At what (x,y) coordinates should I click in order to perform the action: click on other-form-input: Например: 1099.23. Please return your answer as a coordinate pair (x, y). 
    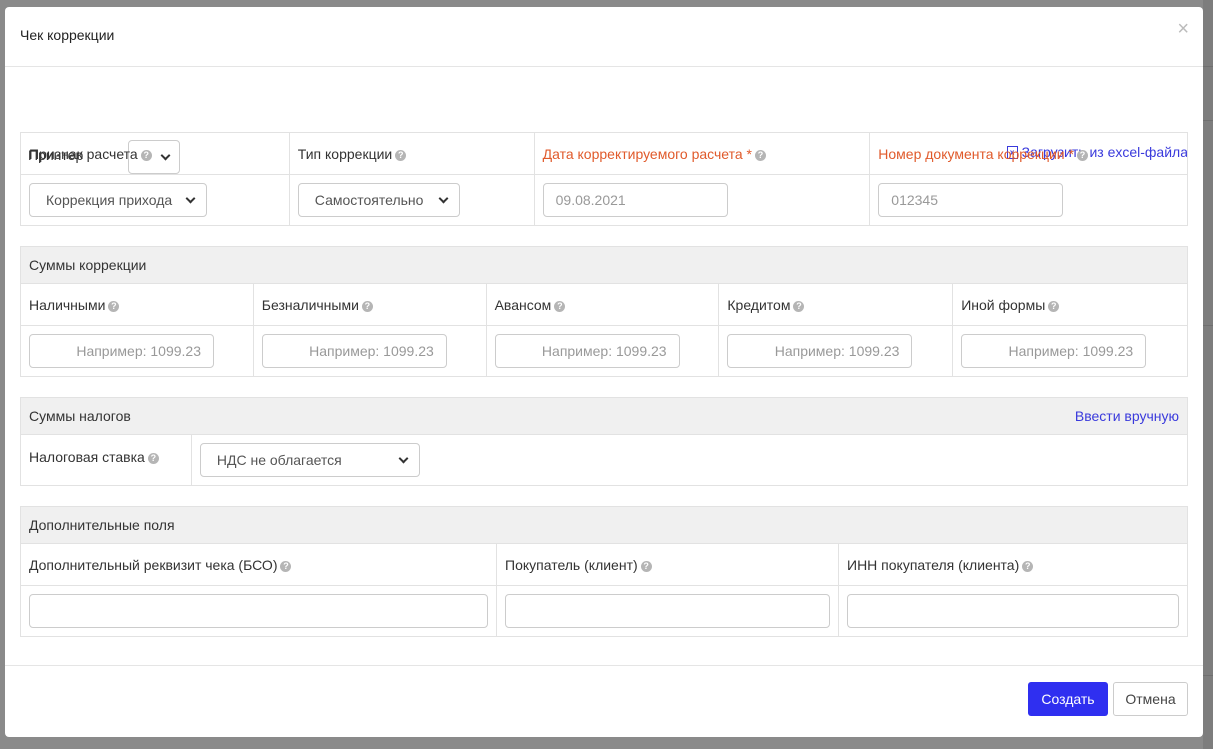
    Looking at the image, I should click on (1054, 351).